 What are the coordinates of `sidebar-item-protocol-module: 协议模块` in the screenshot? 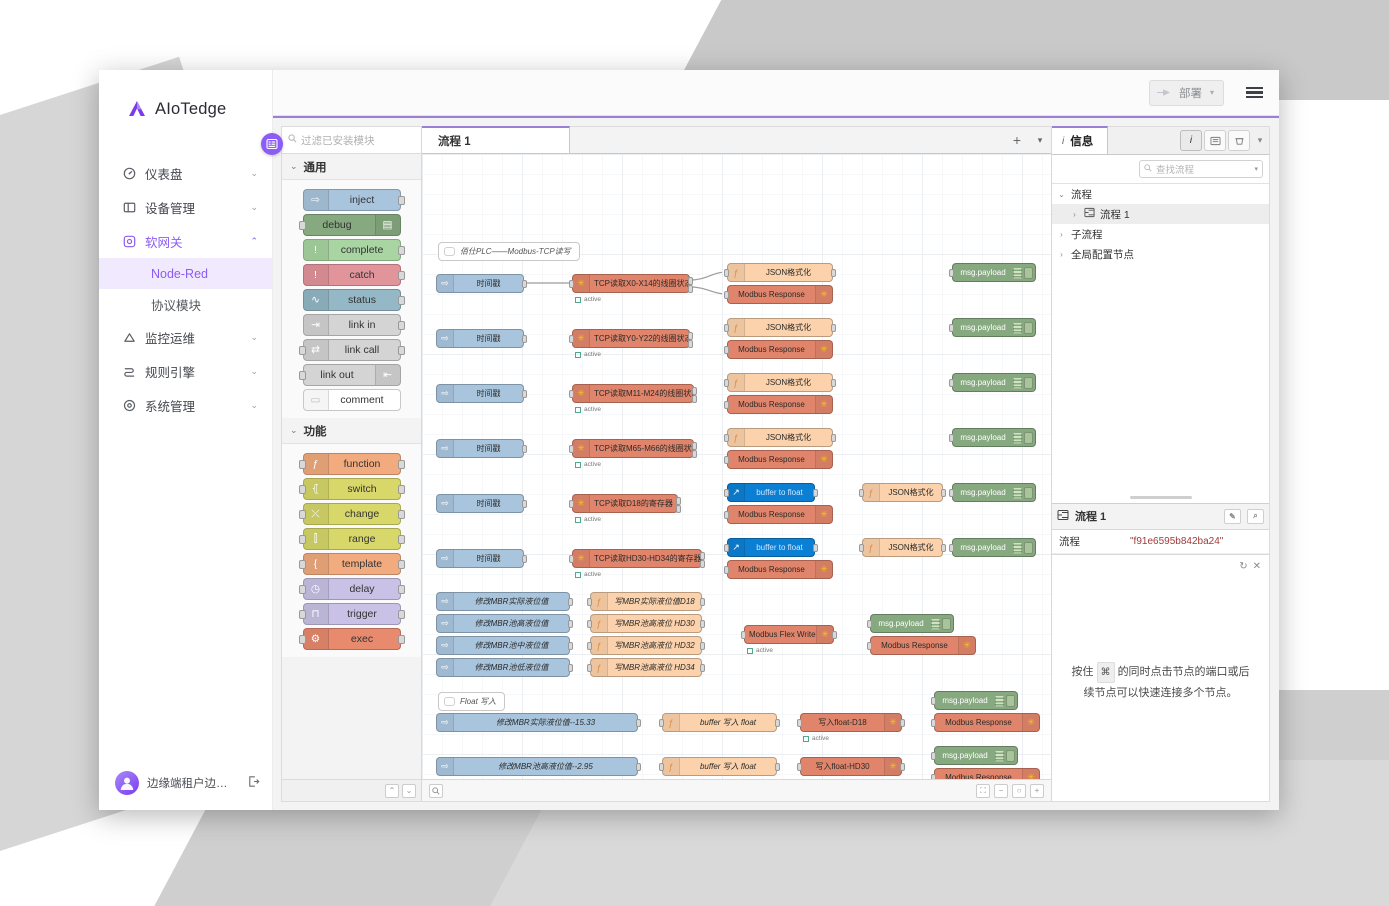 It's located at (185, 304).